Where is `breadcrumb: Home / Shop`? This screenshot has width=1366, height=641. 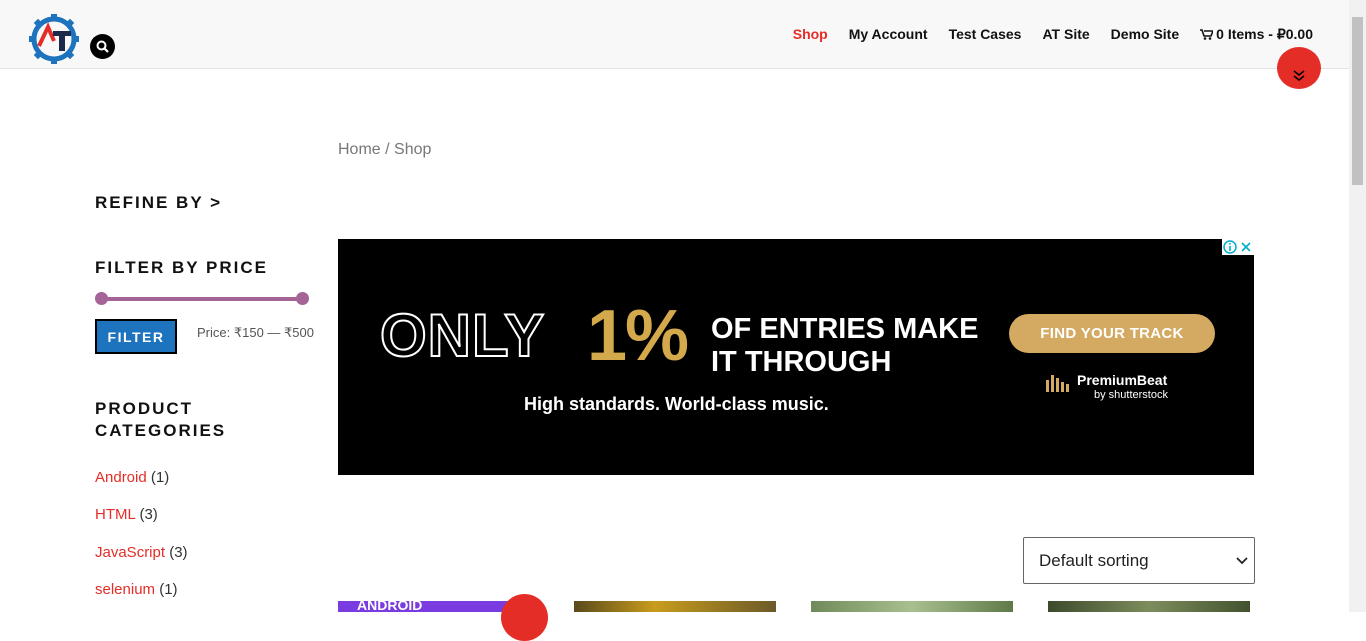
breadcrumb: Home / Shop is located at coordinates (384, 150).